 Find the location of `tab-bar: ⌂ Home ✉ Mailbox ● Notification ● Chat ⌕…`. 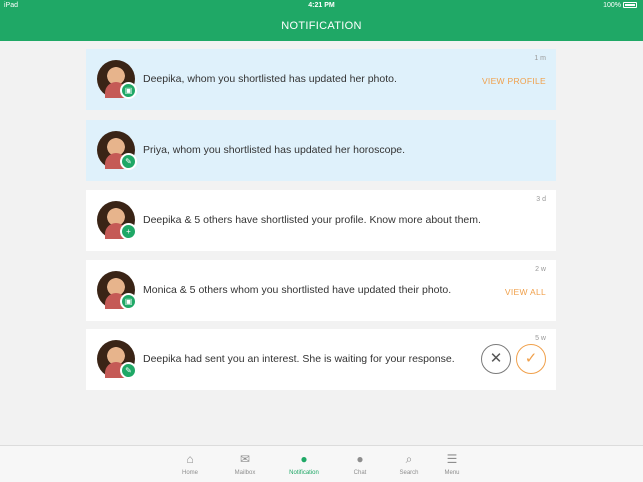

tab-bar: ⌂ Home ✉ Mailbox ● Notification ● Chat ⌕… is located at coordinates (321, 463).